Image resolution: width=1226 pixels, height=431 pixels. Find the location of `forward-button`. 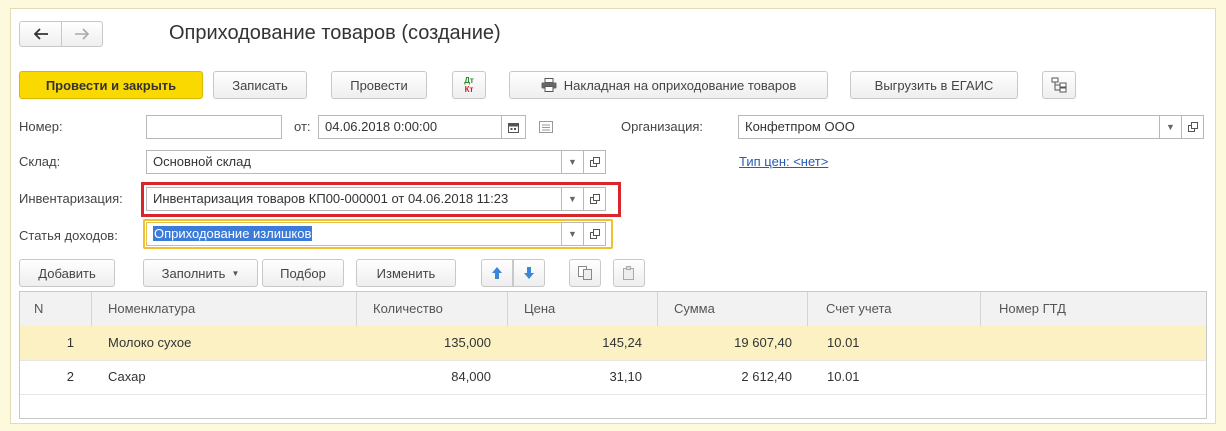

forward-button is located at coordinates (82, 34).